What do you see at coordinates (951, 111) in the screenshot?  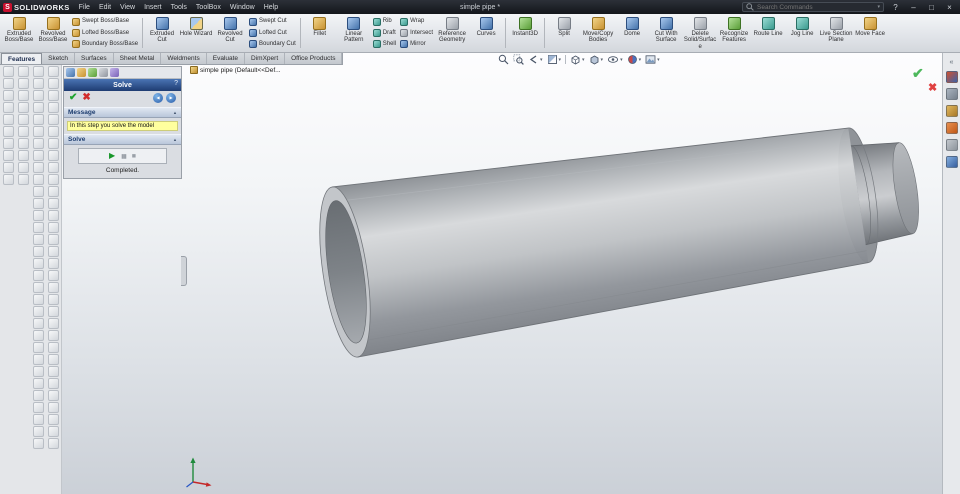 I see `file-explorer-icon` at bounding box center [951, 111].